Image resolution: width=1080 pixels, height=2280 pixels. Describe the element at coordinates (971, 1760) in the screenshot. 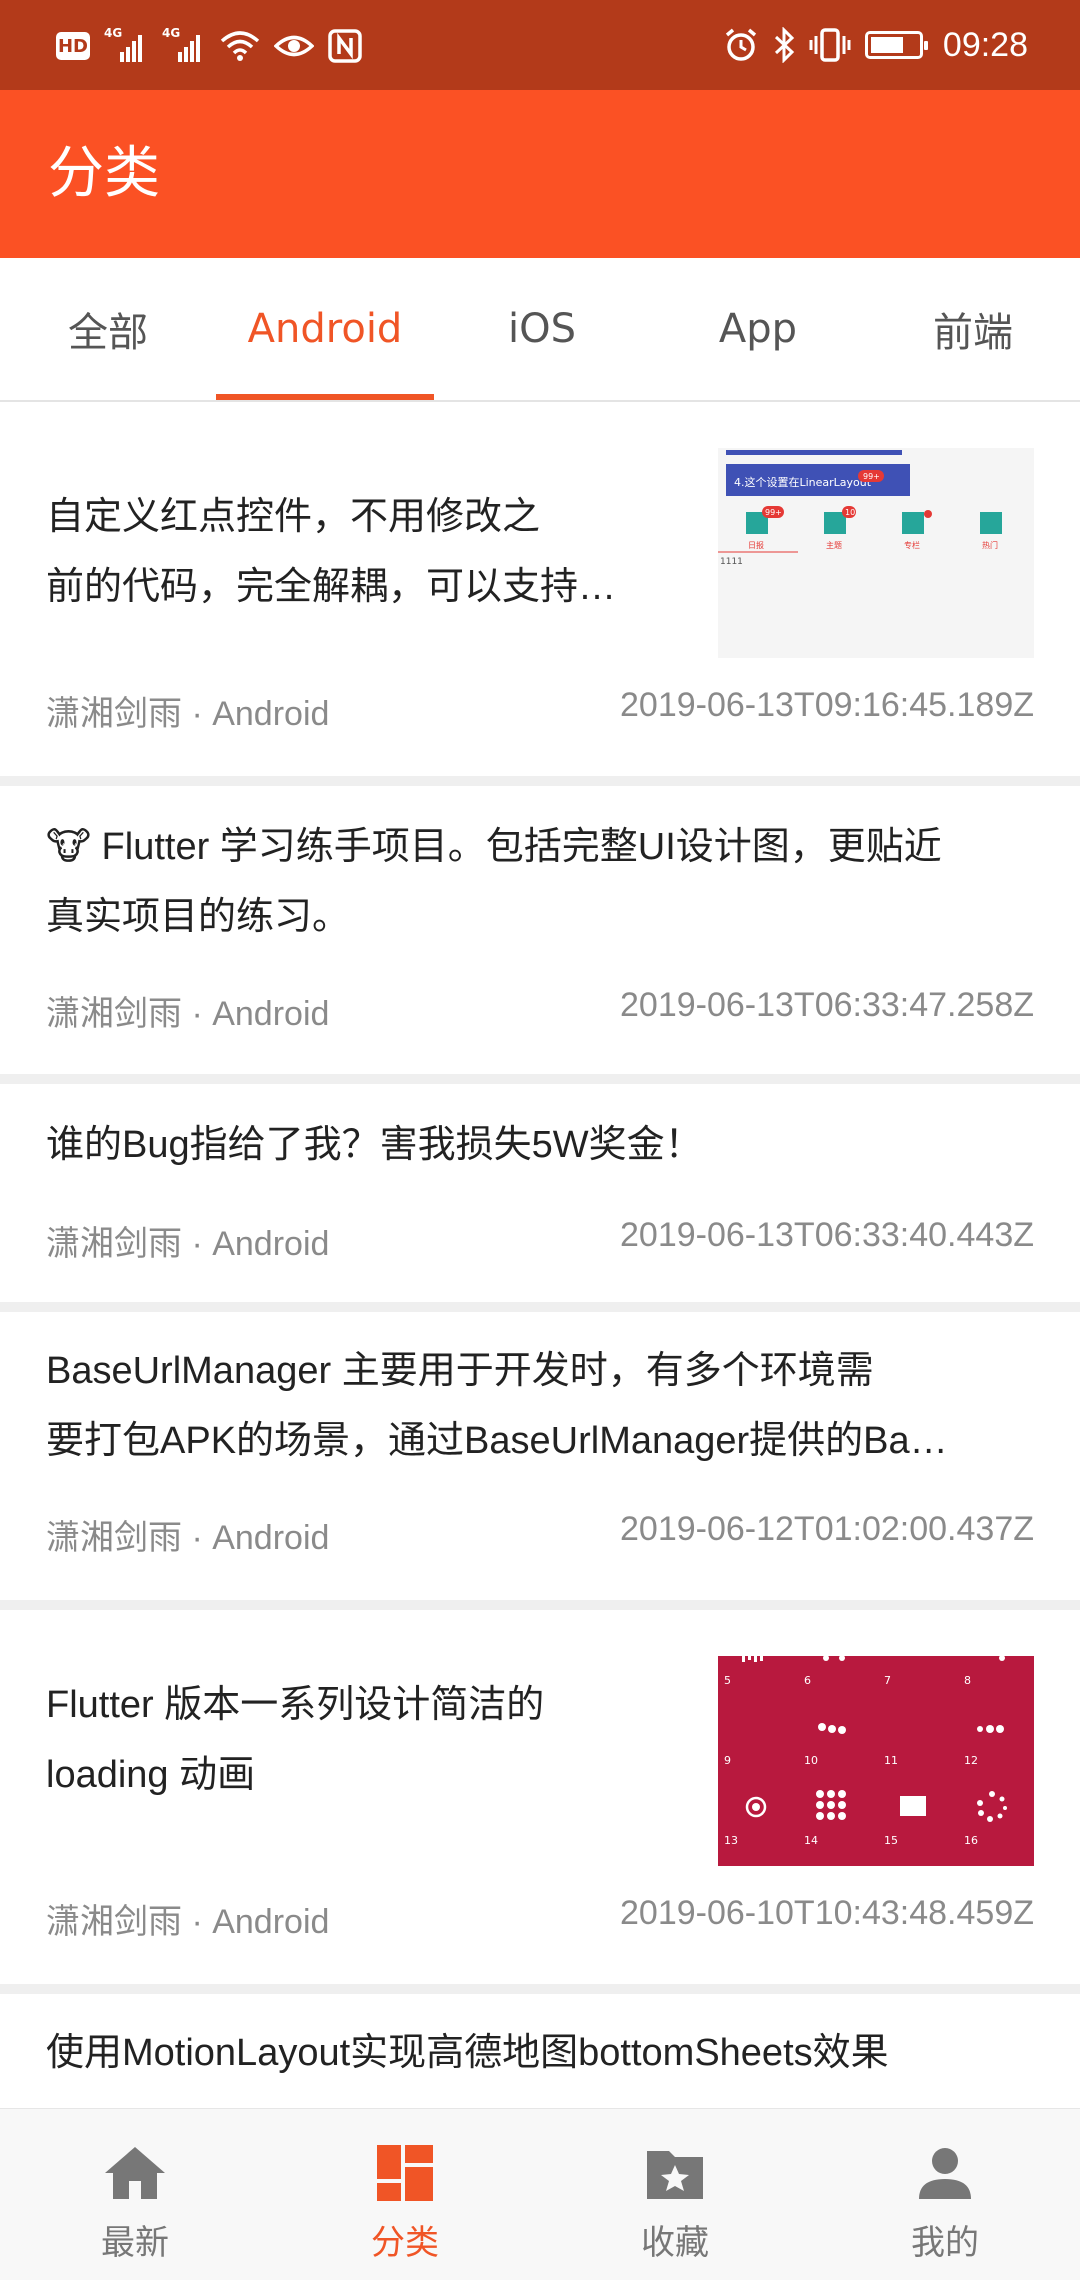

I see `loader-number: 12` at that location.